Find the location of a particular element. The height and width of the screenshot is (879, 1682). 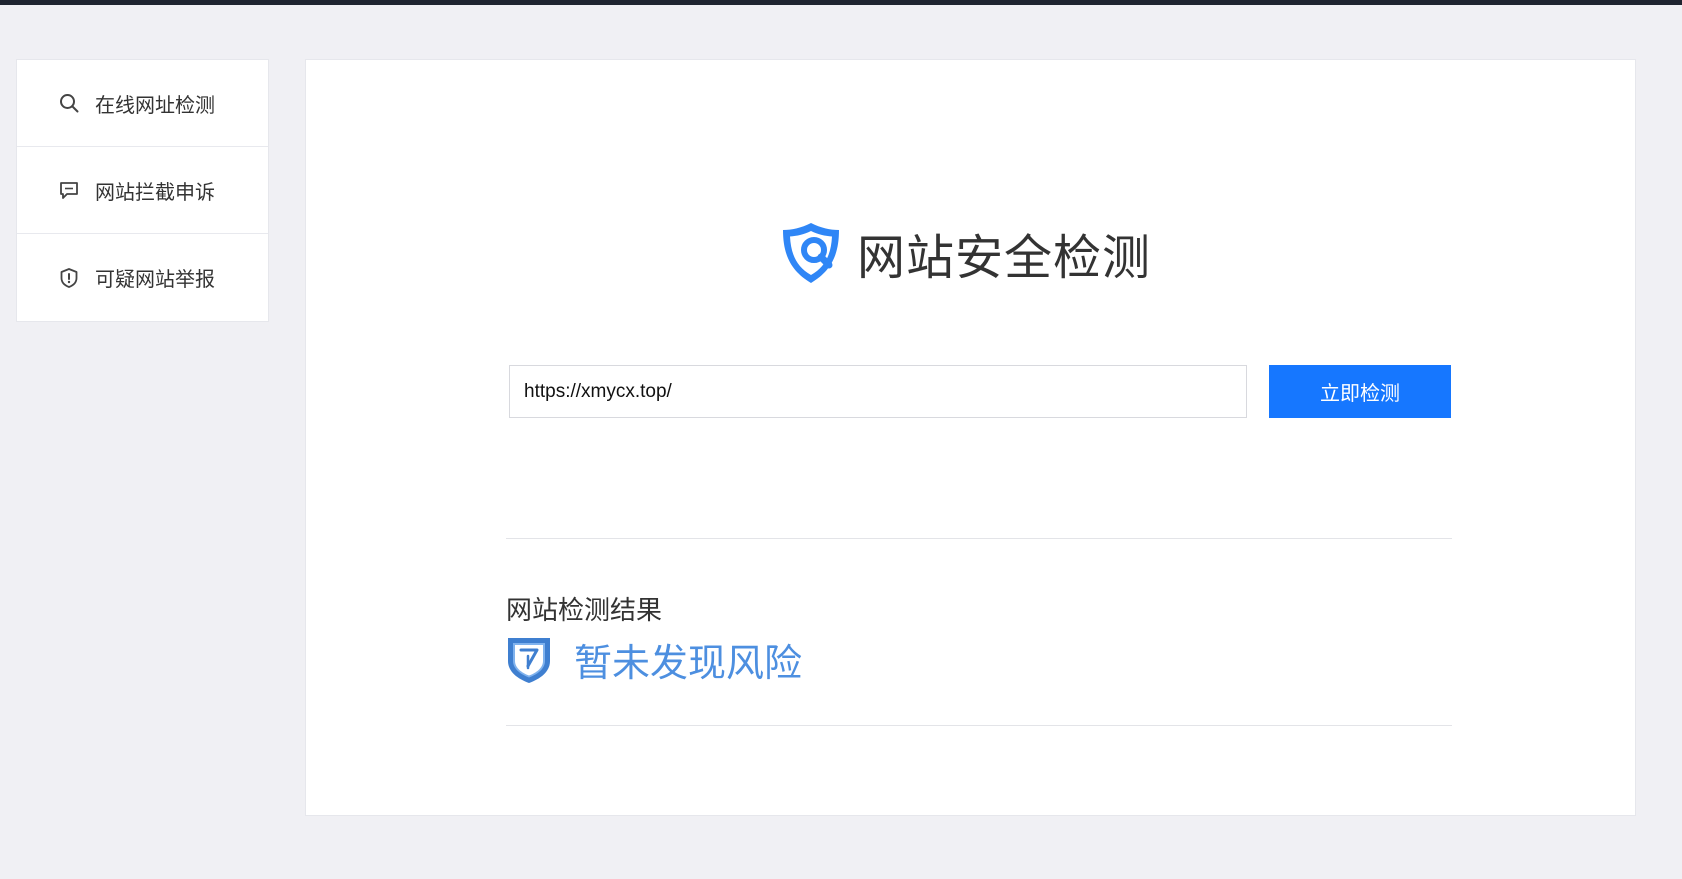

sidebar-item-url-check: 在线网址检测 is located at coordinates (142, 103).